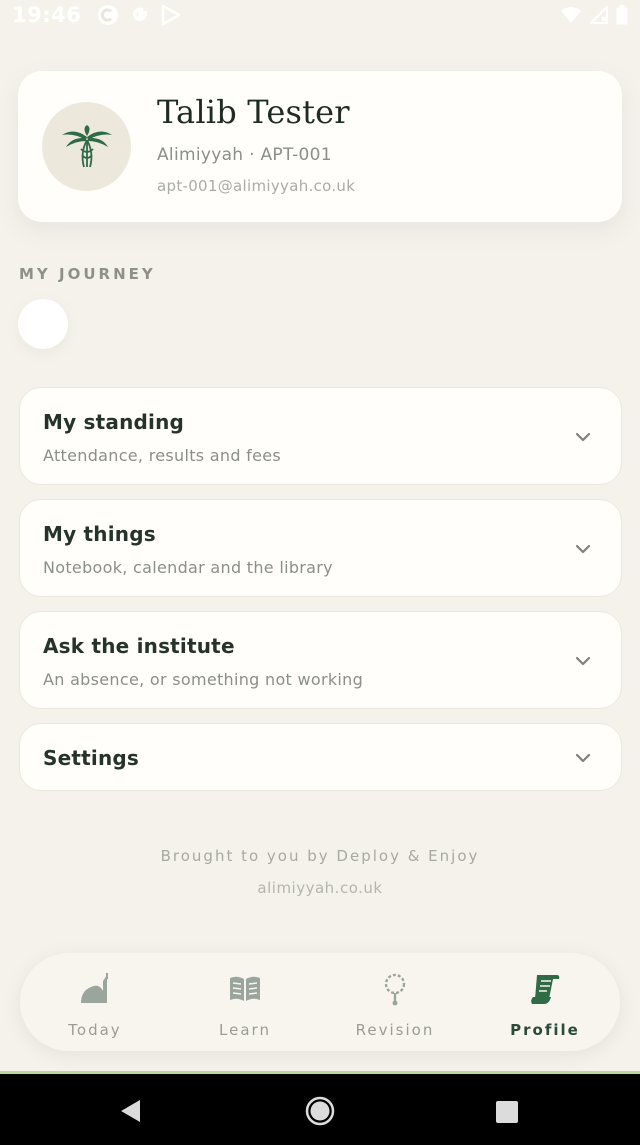 This screenshot has width=640, height=1145. What do you see at coordinates (256, 185) in the screenshot?
I see `profile-email: apt-001@alimiyyah.co.uk` at bounding box center [256, 185].